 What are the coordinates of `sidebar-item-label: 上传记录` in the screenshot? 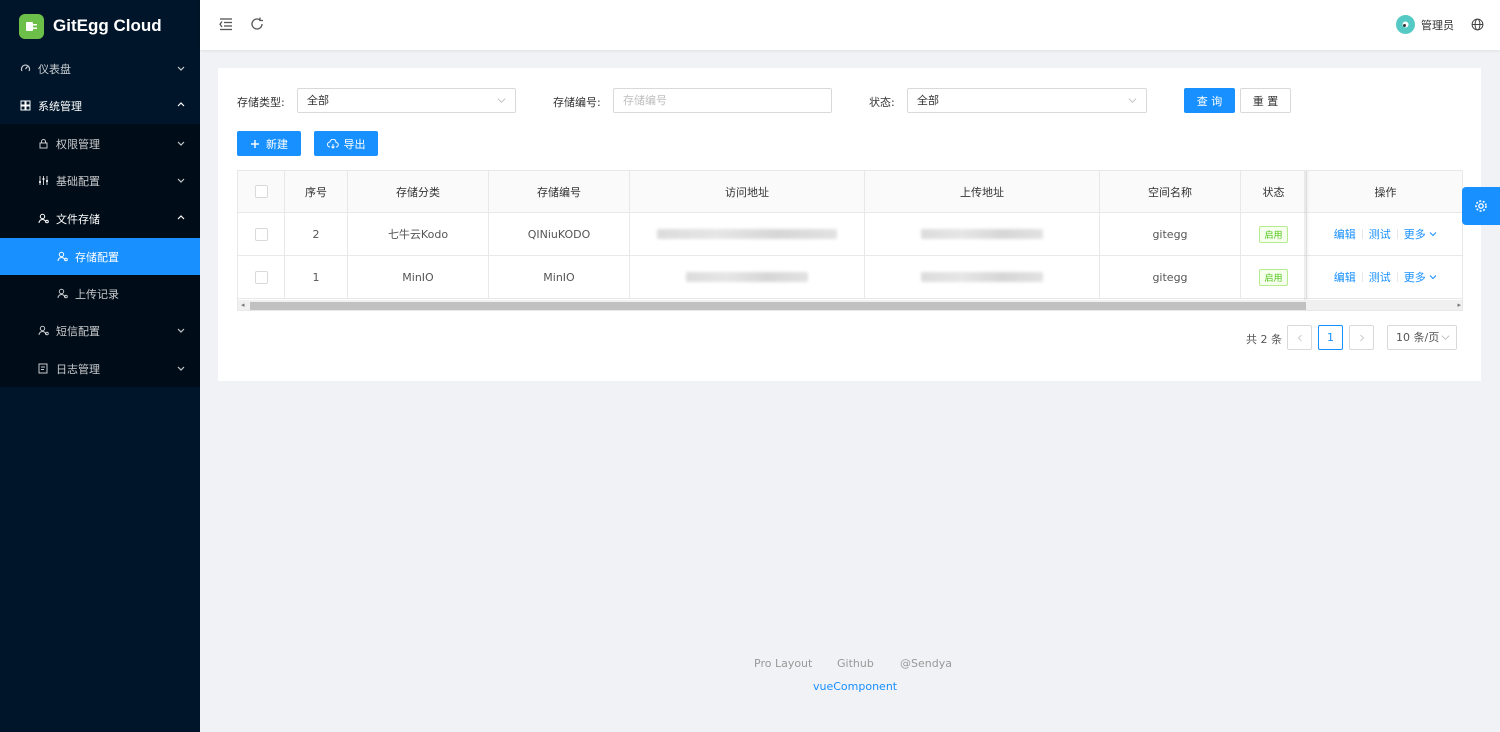 It's located at (97, 294).